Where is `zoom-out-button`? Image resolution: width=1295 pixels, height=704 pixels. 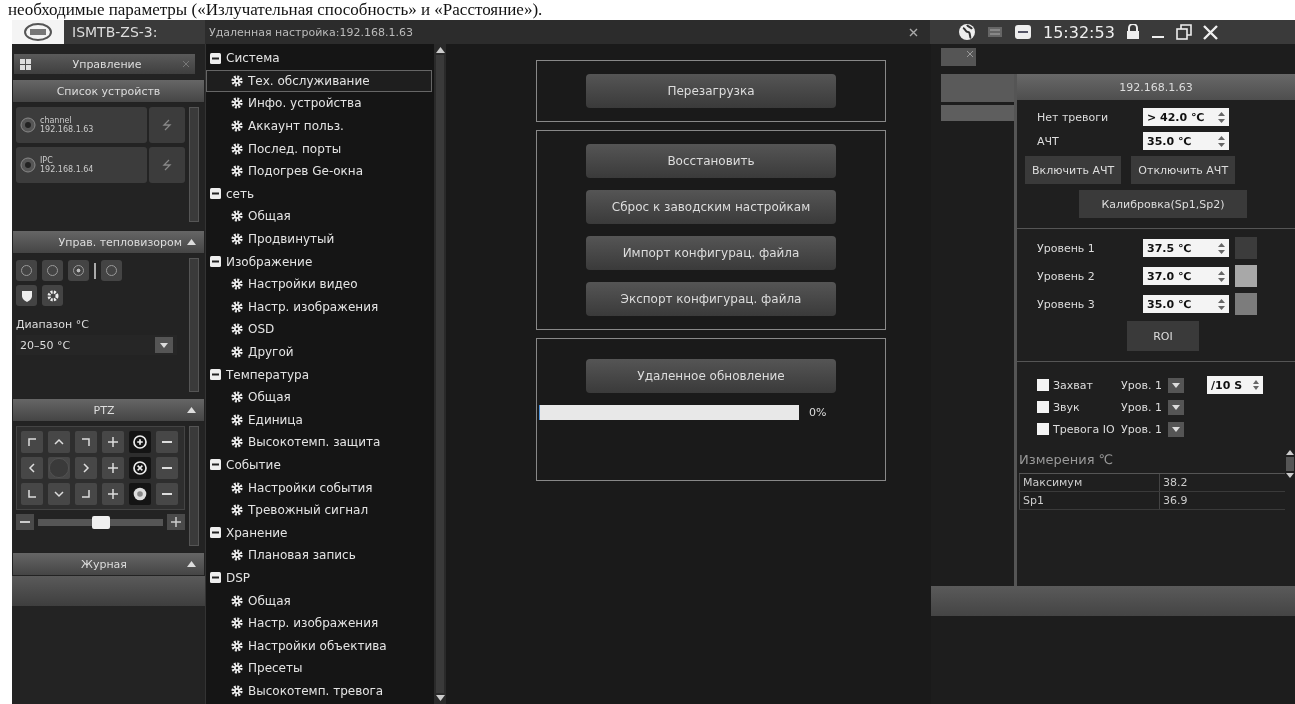
zoom-out-button is located at coordinates (167, 442).